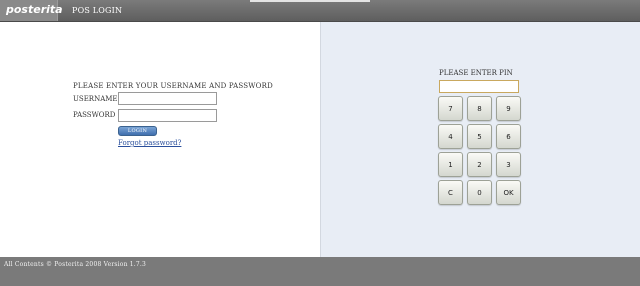 The image size is (640, 286). Describe the element at coordinates (508, 164) in the screenshot. I see `key-3: 3` at that location.